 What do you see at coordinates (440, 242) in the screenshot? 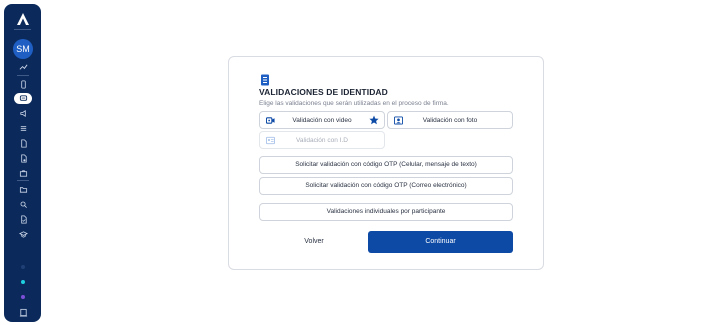
I see `continue-button: Continuar` at bounding box center [440, 242].